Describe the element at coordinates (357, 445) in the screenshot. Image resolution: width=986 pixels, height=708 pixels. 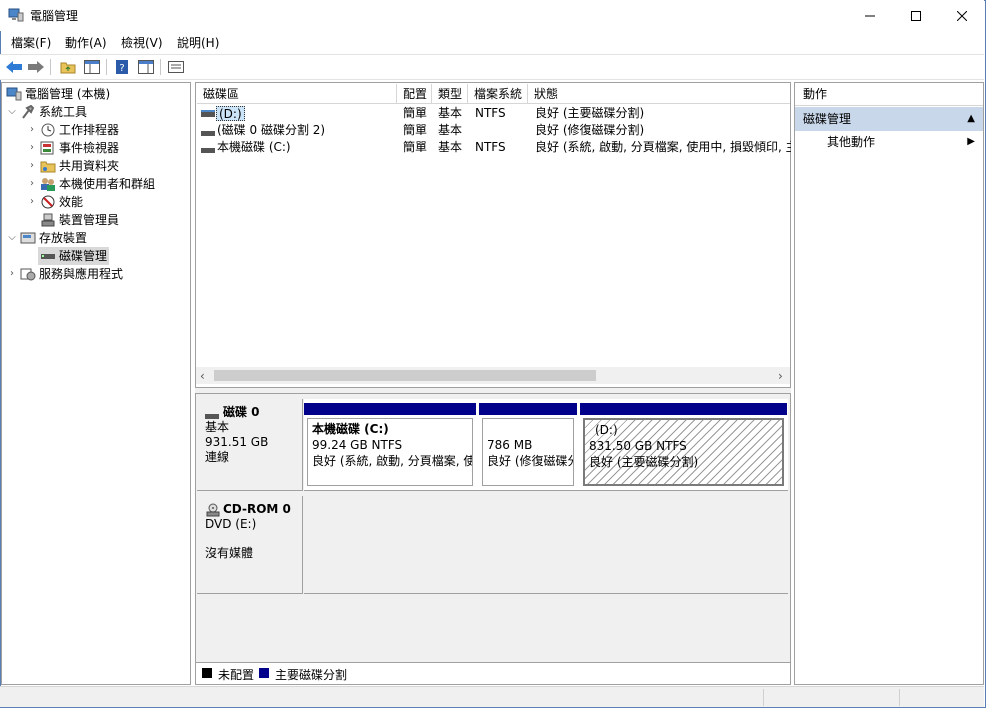
I see `partition-size: 99.24 GB NTFS` at that location.